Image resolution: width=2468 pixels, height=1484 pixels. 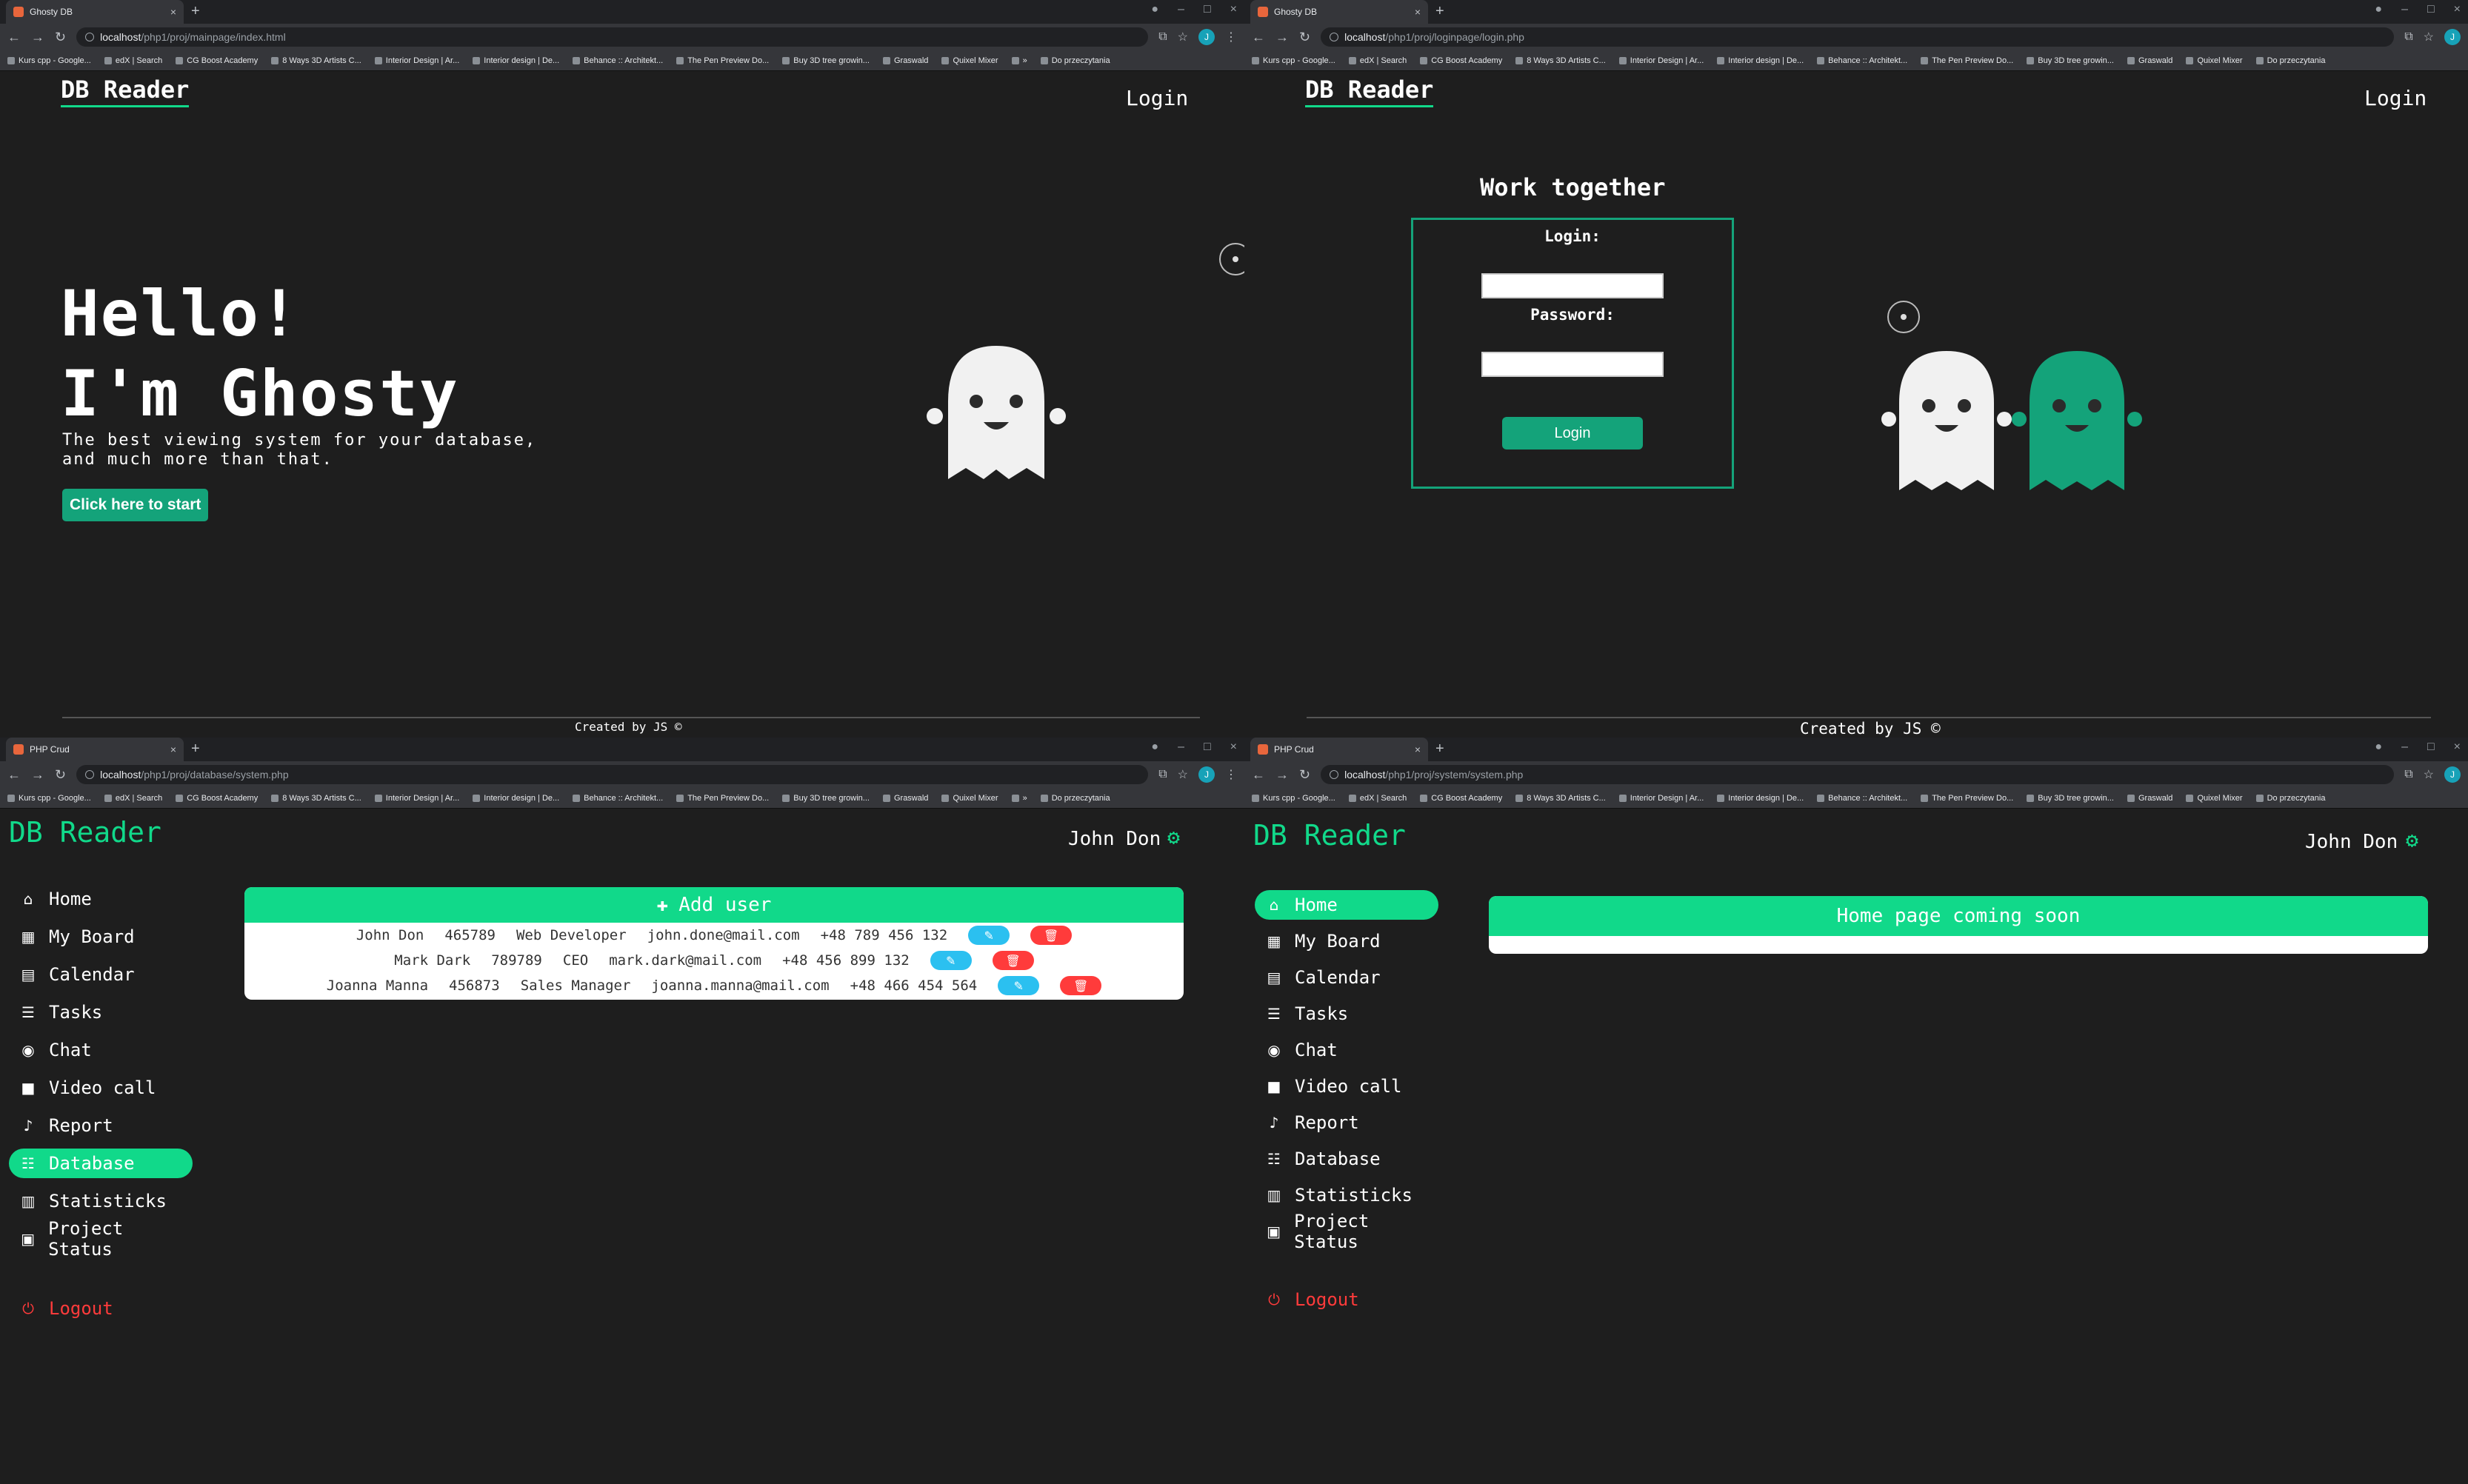 I want to click on sidebar-item-project-status: ▣ Project Status, so click(x=1346, y=1231).